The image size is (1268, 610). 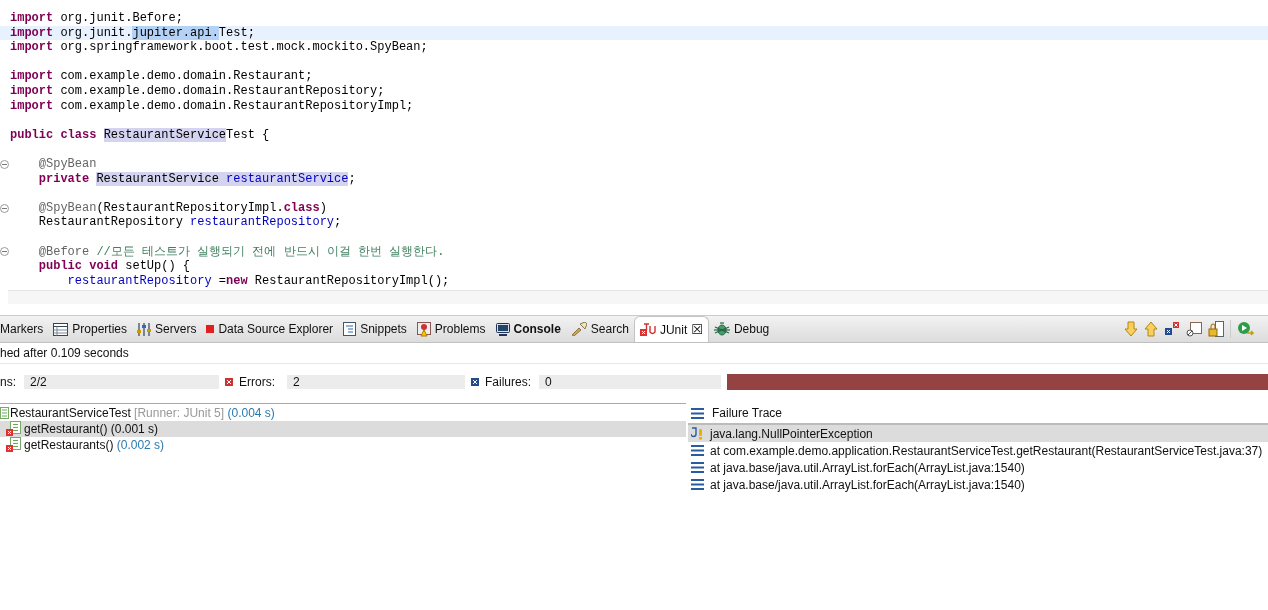 I want to click on failure-trace-title: Failure Trace, so click(x=747, y=413).